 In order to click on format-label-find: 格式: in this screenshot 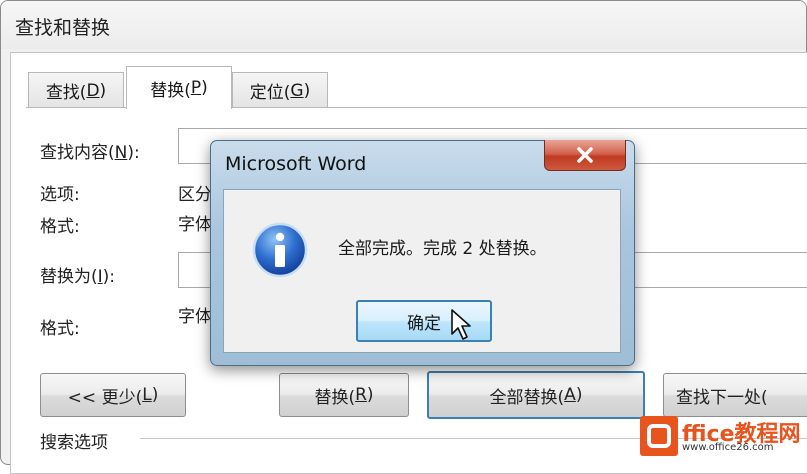, I will do `click(60, 227)`.